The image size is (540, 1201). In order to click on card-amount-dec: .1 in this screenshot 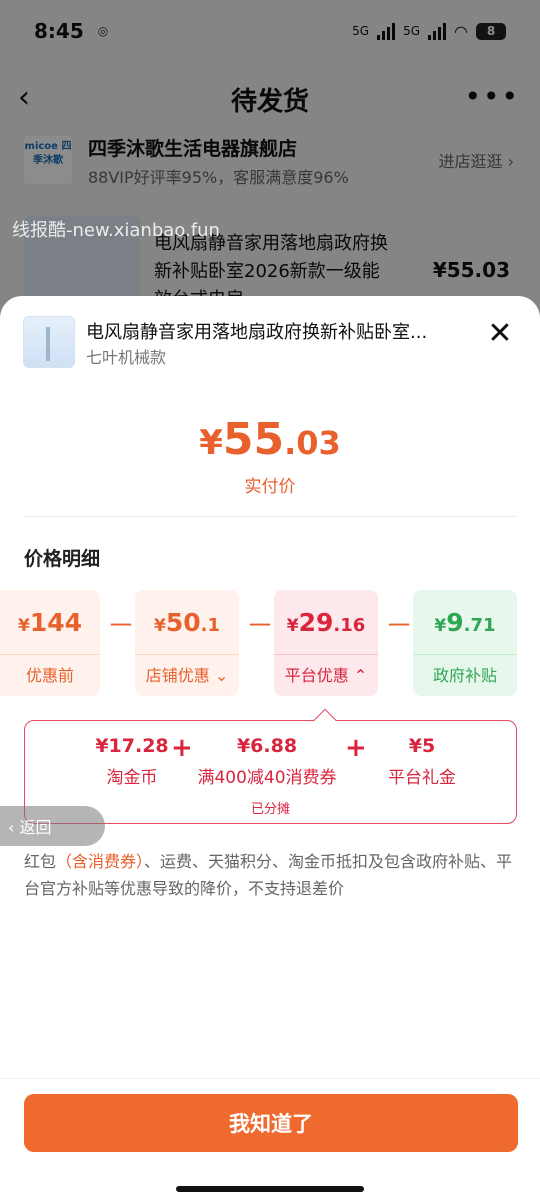, I will do `click(210, 625)`.